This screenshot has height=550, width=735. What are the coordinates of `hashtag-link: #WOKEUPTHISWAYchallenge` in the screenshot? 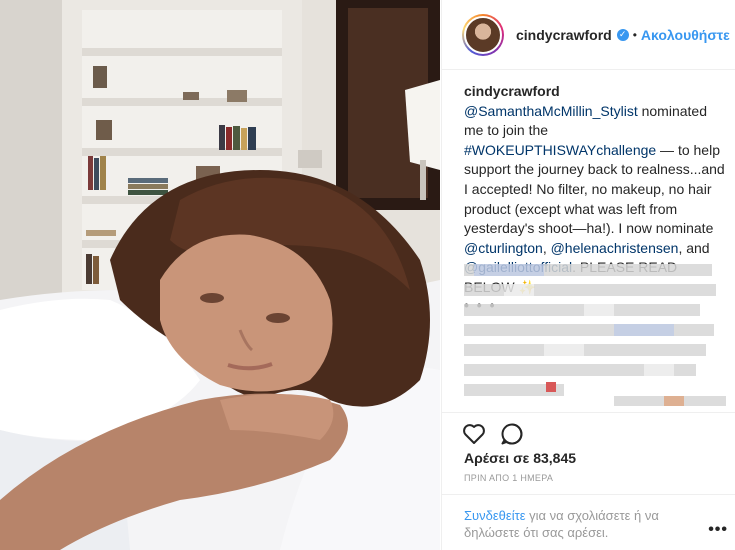 It's located at (560, 150).